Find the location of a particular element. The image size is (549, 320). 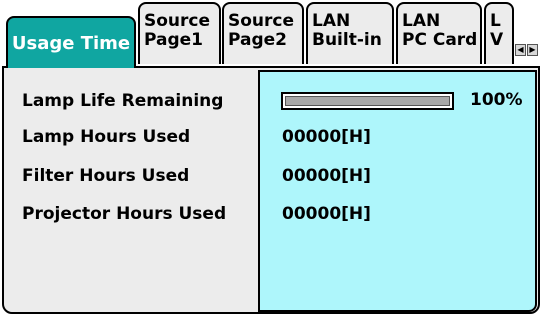

tab-source-page2-line2: Page2 is located at coordinates (258, 40).